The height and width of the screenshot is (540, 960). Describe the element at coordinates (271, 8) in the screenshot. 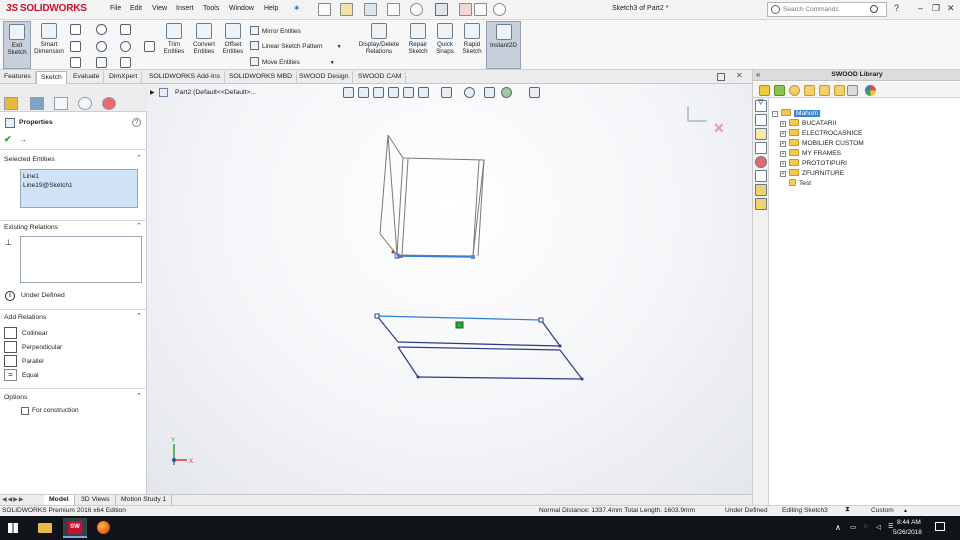

I see `menu-help: Help` at that location.